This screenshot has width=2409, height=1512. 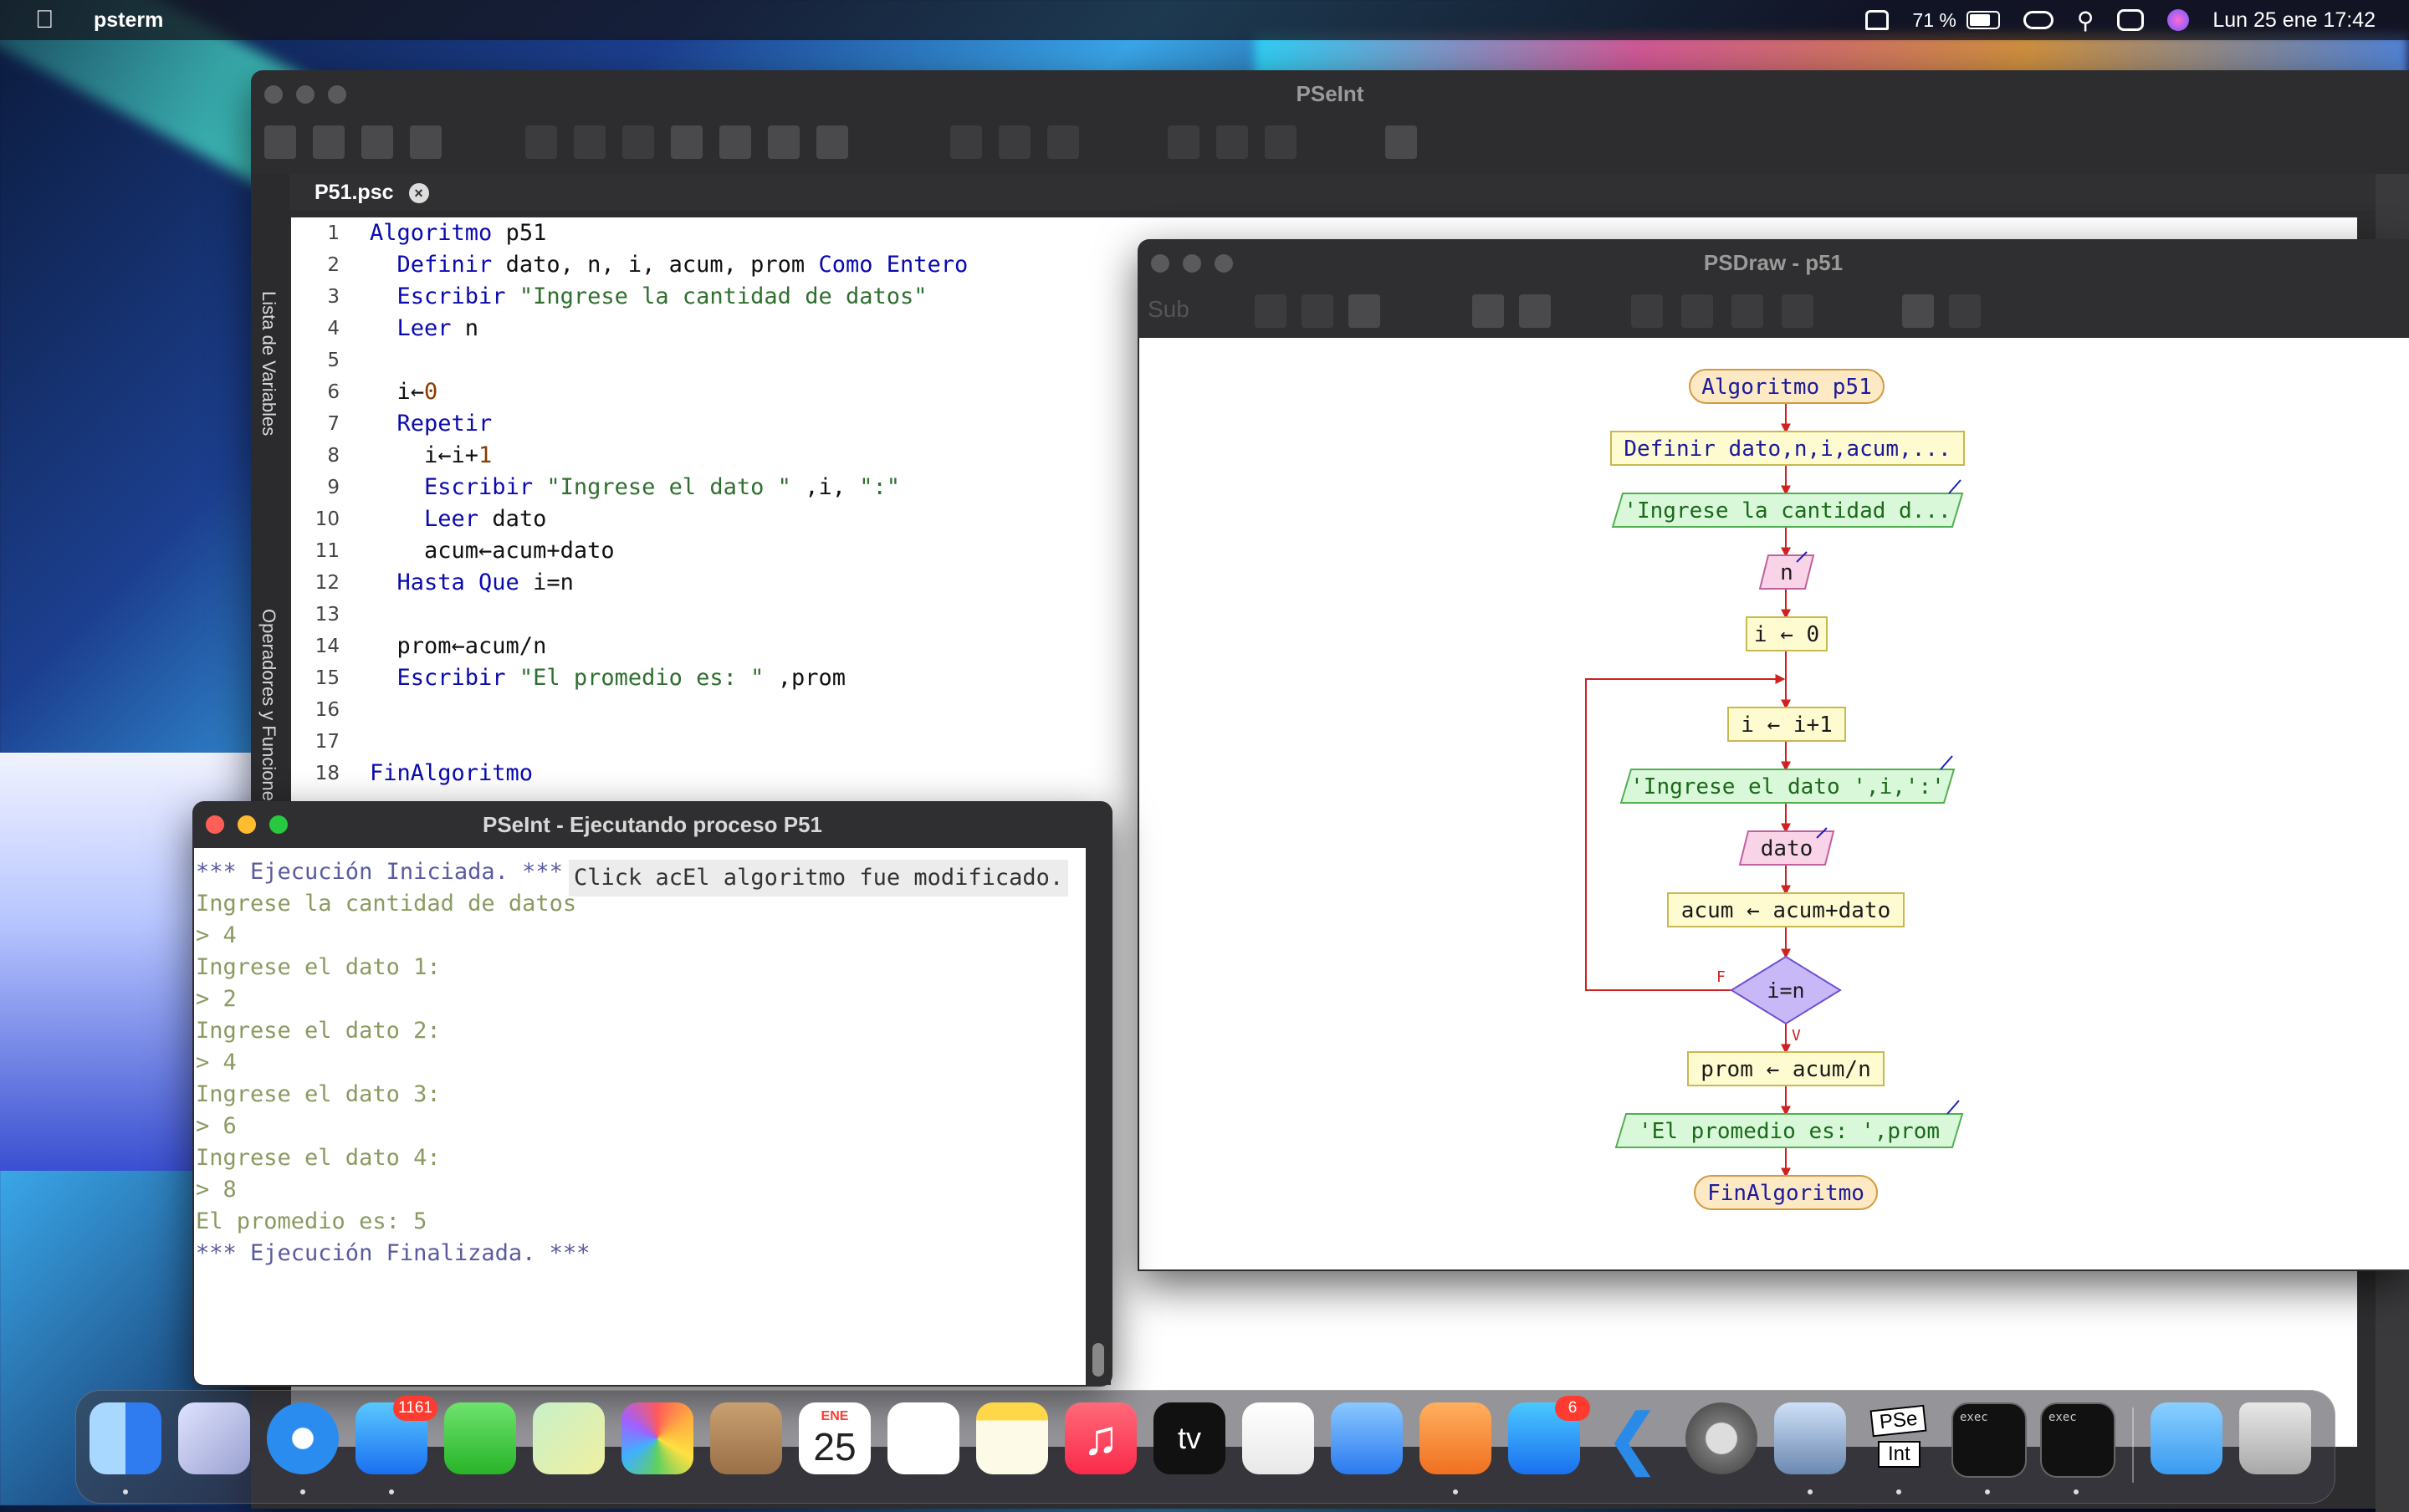 What do you see at coordinates (303, 1438) in the screenshot?
I see `safari-icon` at bounding box center [303, 1438].